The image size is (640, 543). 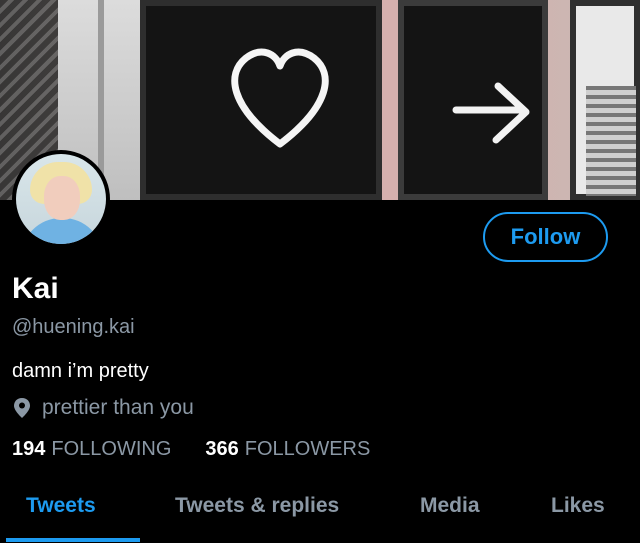 What do you see at coordinates (280, 96) in the screenshot?
I see `neon-heart-icon` at bounding box center [280, 96].